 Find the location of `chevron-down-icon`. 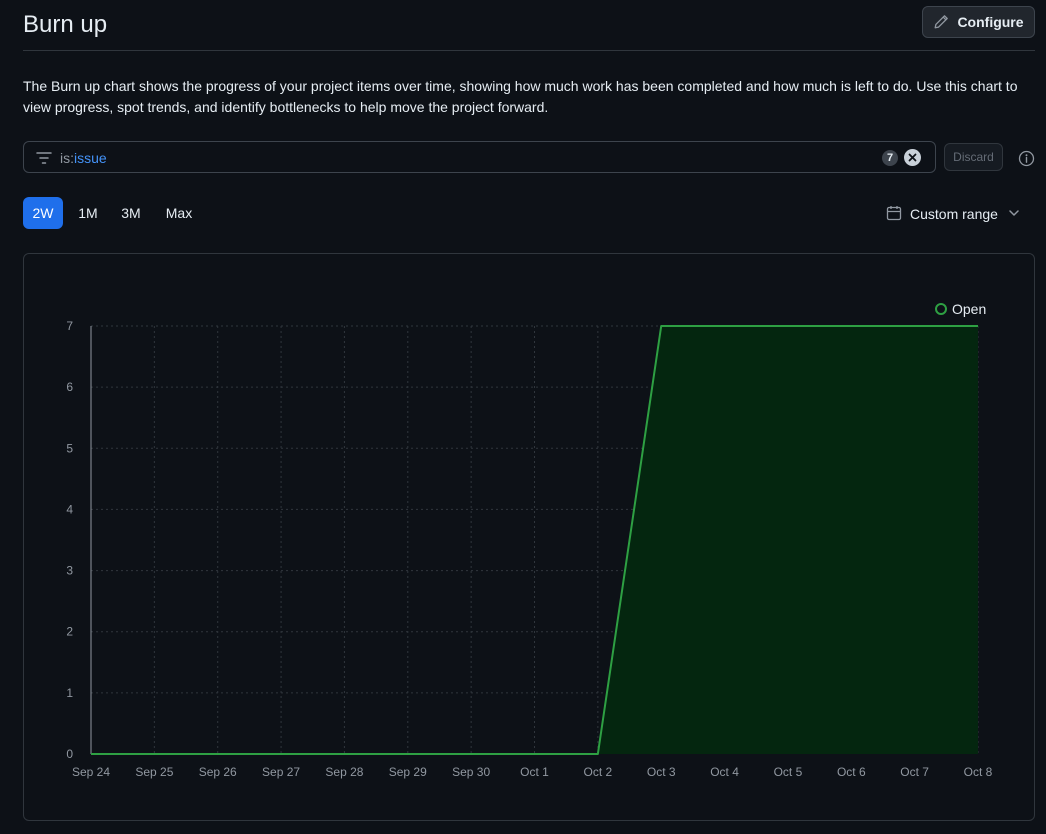

chevron-down-icon is located at coordinates (1014, 214).